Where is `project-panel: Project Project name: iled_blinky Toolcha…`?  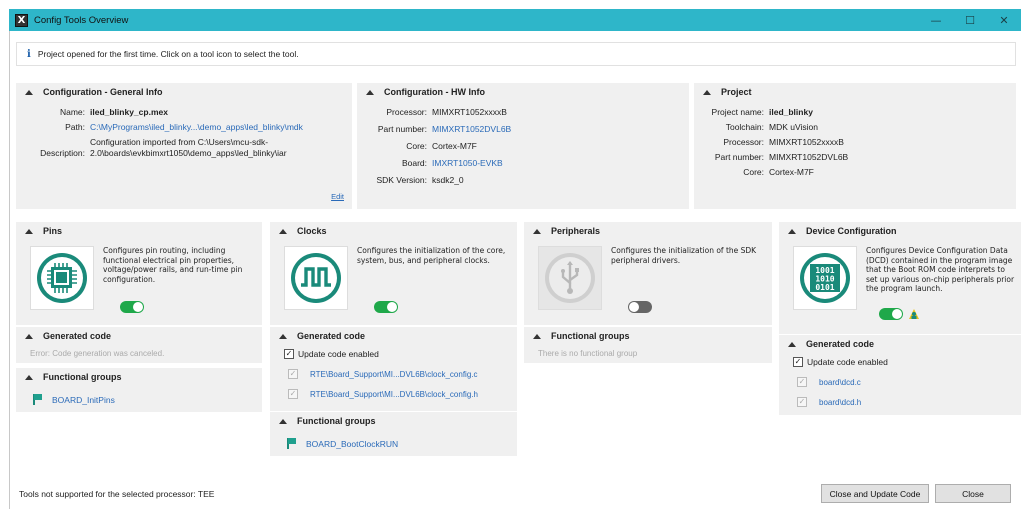
project-panel: Project Project name: iled_blinky Toolcha… is located at coordinates (855, 146).